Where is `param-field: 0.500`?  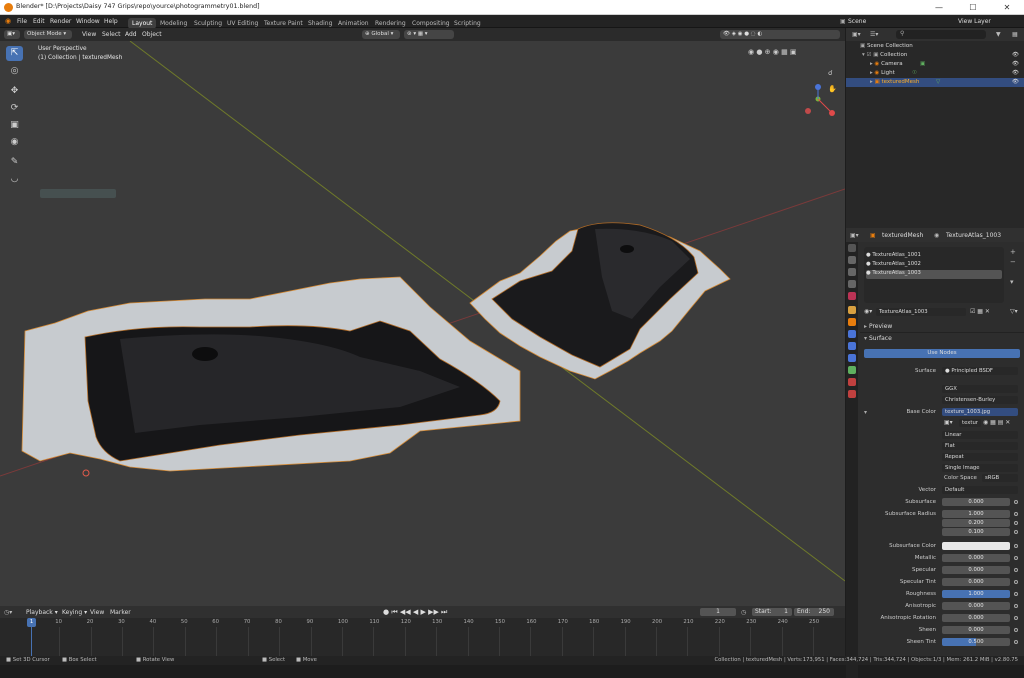
param-field: 0.500 is located at coordinates (976, 642).